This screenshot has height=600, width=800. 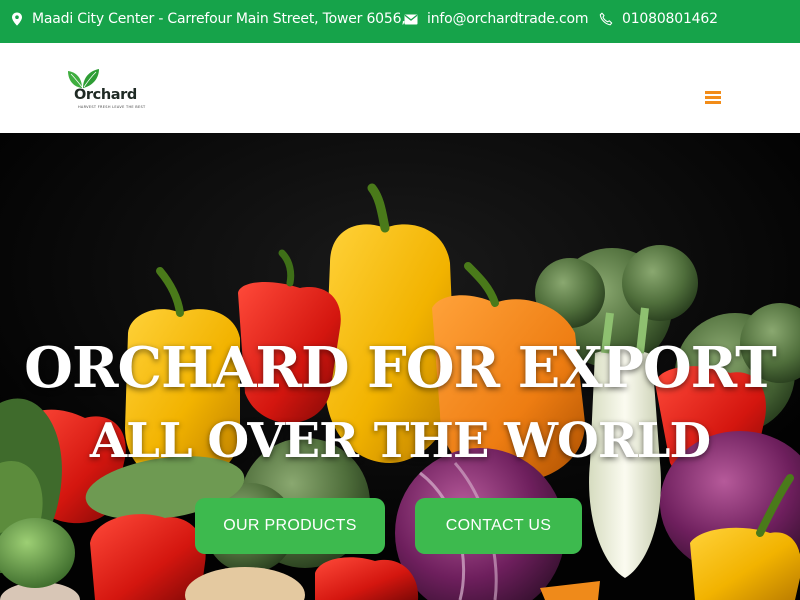 What do you see at coordinates (411, 19) in the screenshot?
I see `envelope-icon` at bounding box center [411, 19].